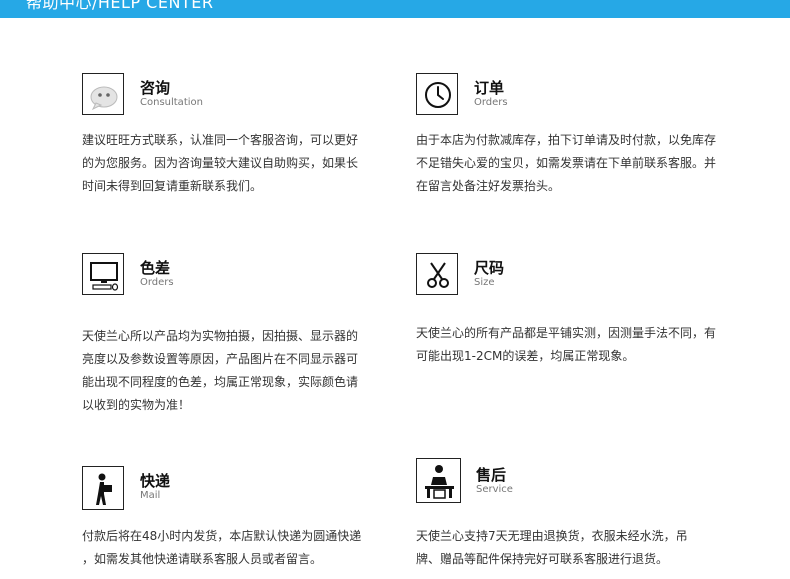 The height and width of the screenshot is (579, 790). Describe the element at coordinates (150, 495) in the screenshot. I see `section-subtitle: Mail` at that location.